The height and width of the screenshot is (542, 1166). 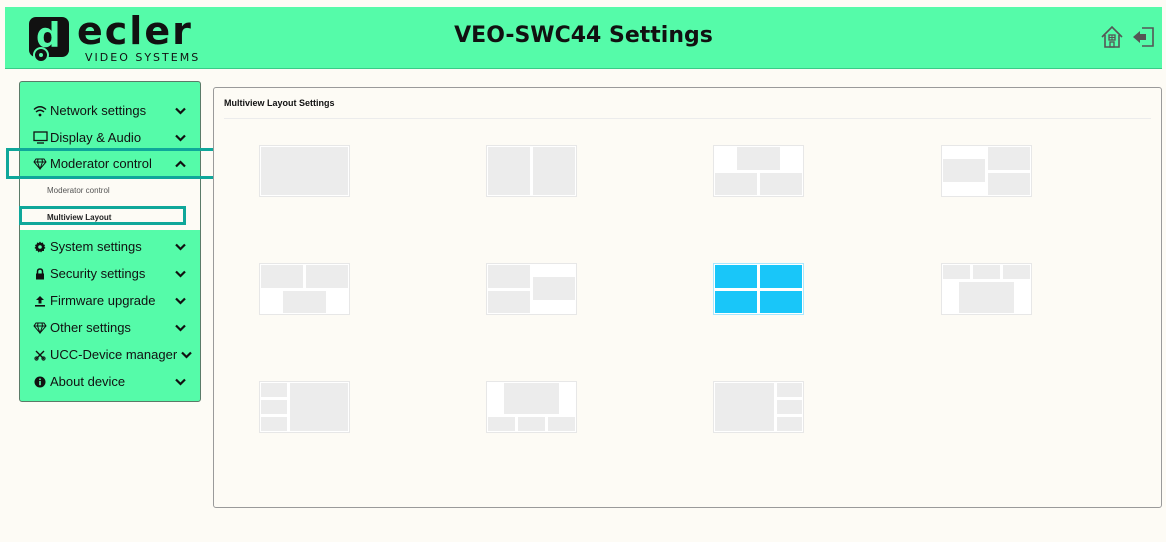 What do you see at coordinates (103, 300) in the screenshot?
I see `sidebar-item-label: Firmware upgrade` at bounding box center [103, 300].